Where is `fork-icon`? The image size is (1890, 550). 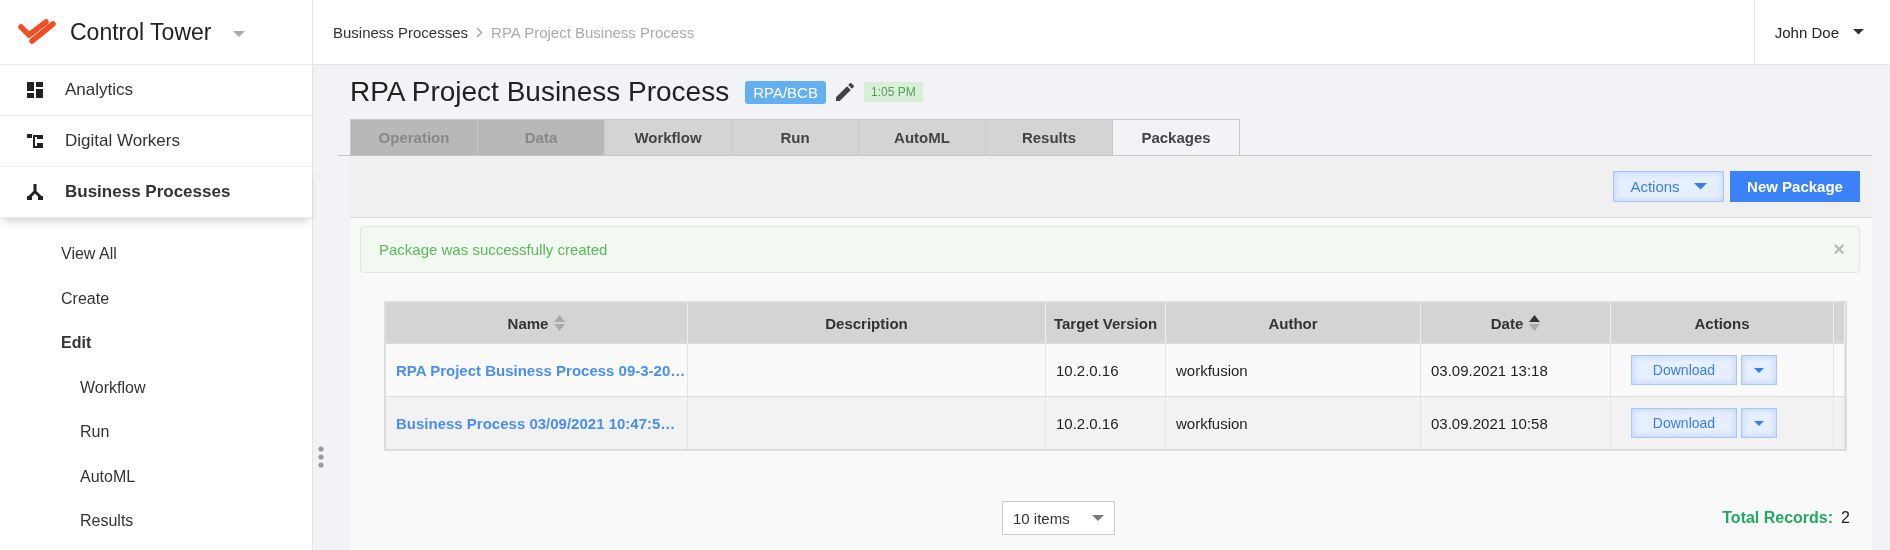
fork-icon is located at coordinates (35, 192).